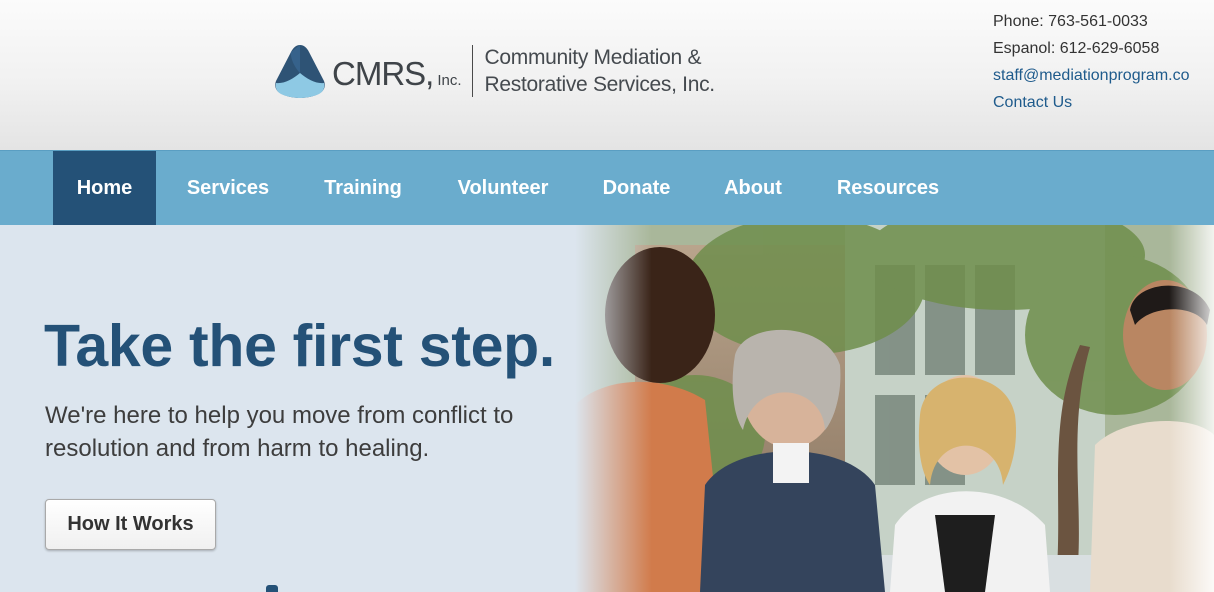 Image resolution: width=1214 pixels, height=592 pixels. What do you see at coordinates (449, 80) in the screenshot?
I see `brand-inc: Inc.` at bounding box center [449, 80].